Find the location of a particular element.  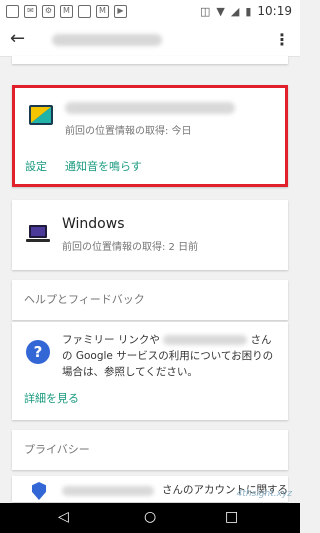

device-name-redacted is located at coordinates (150, 108).